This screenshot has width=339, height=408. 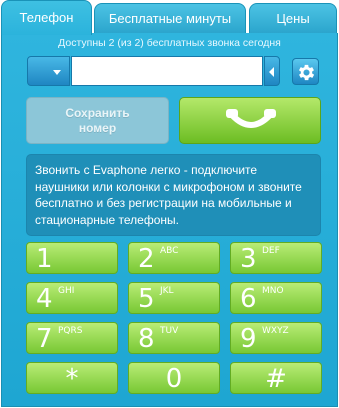 I want to click on save-number-button: Сохранить номер, so click(x=97, y=120).